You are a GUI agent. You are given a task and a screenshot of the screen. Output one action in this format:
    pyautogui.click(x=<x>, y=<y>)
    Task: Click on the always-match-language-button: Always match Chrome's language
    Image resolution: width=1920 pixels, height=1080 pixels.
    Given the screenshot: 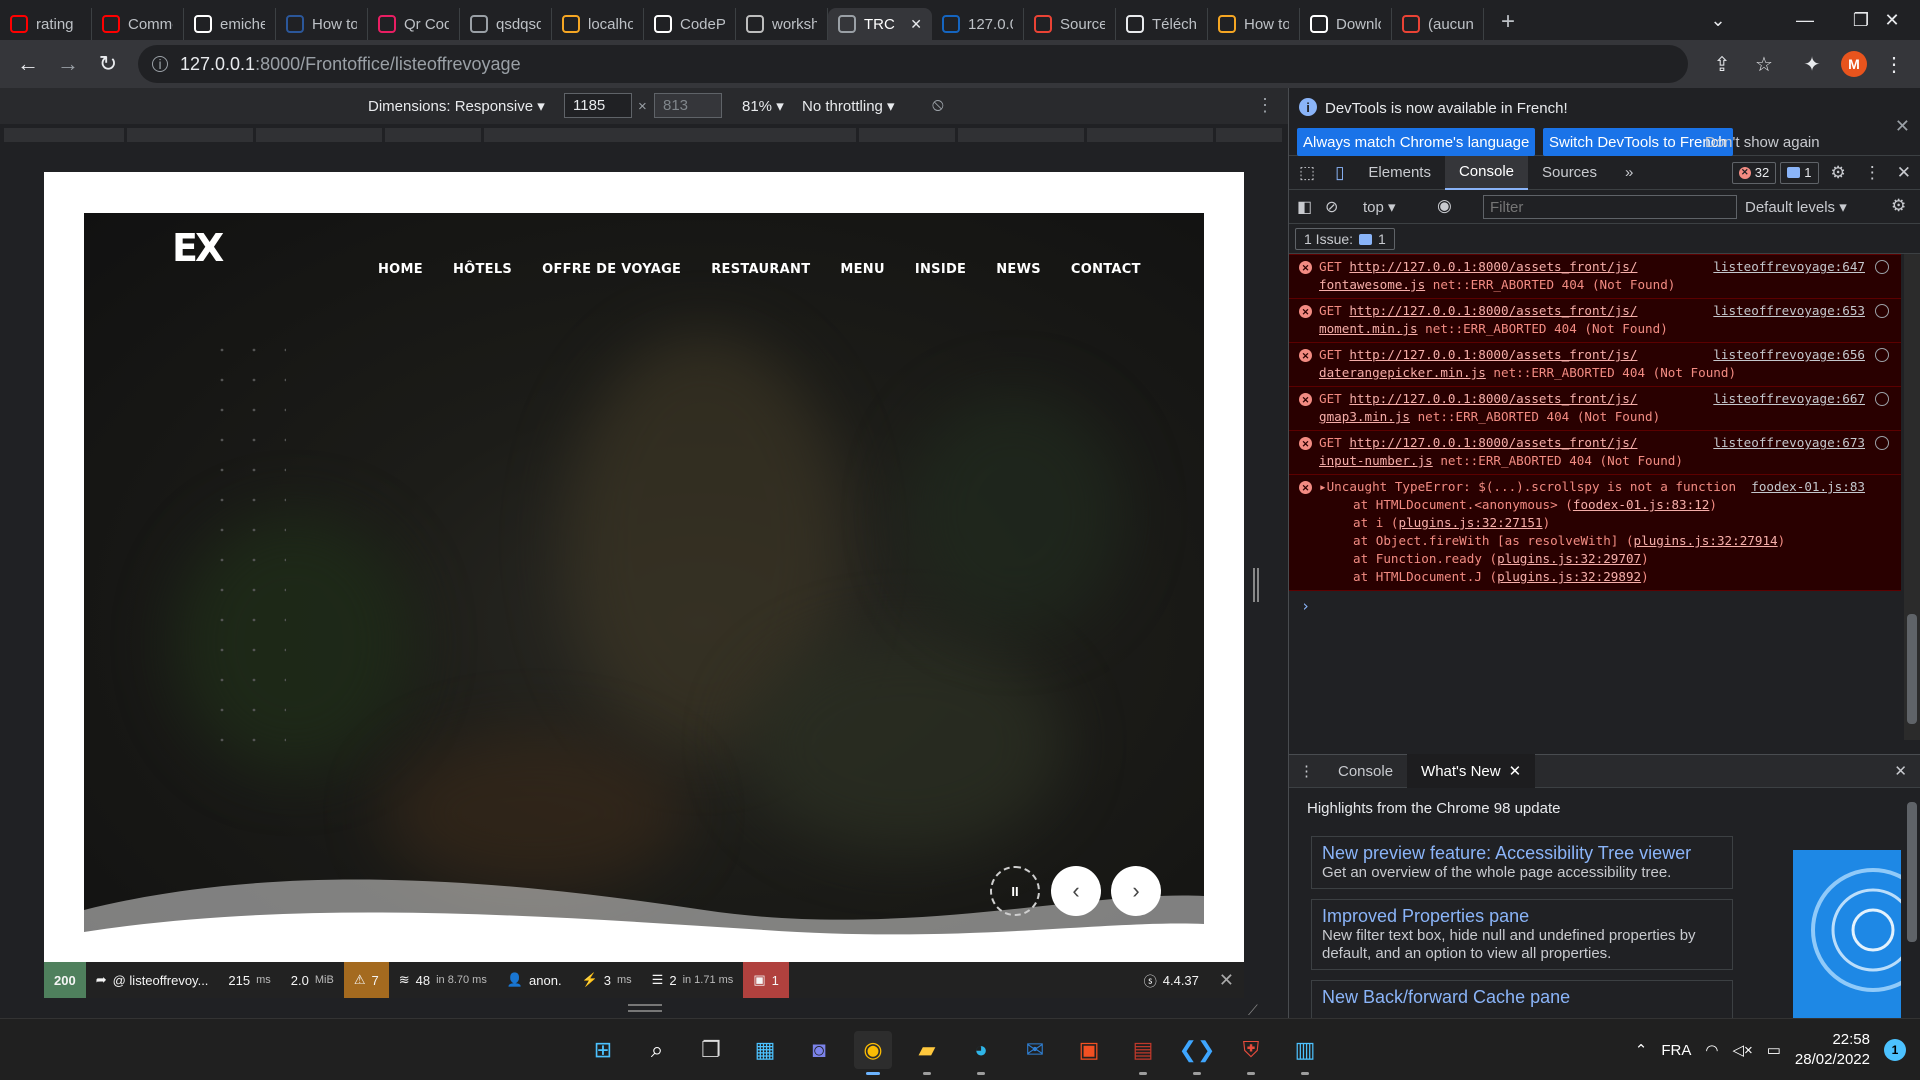 What is the action you would take?
    pyautogui.click(x=1416, y=142)
    